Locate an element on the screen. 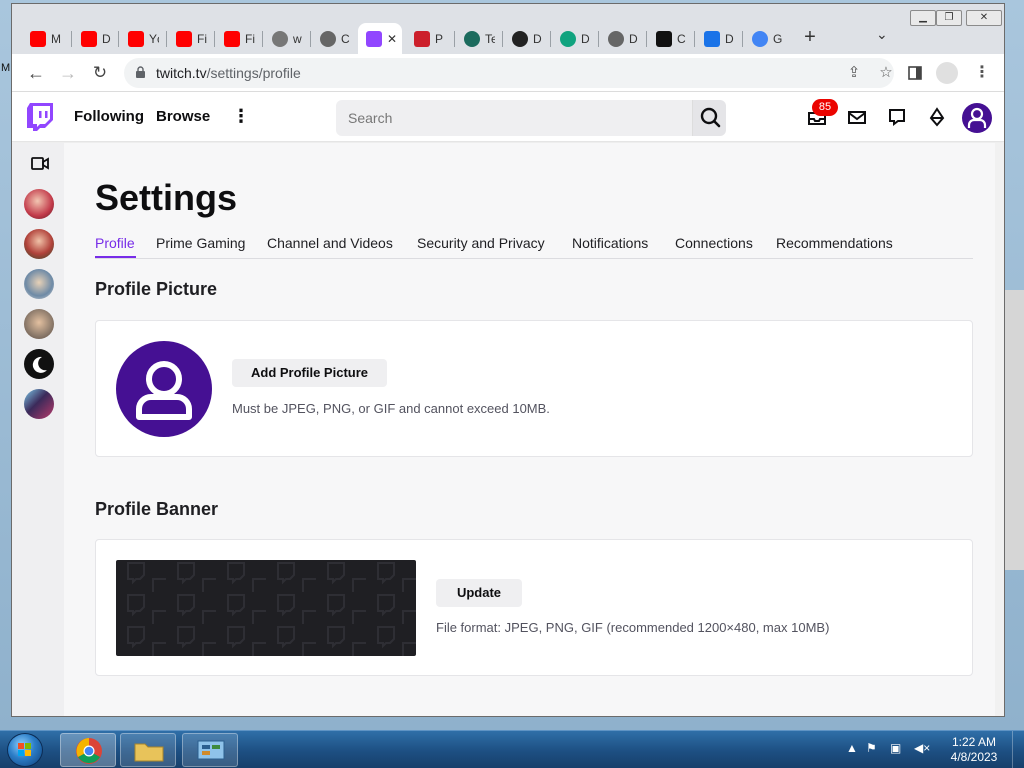 Image resolution: width=1024 pixels, height=768 pixels. tab-profile: Profile is located at coordinates (115, 243).